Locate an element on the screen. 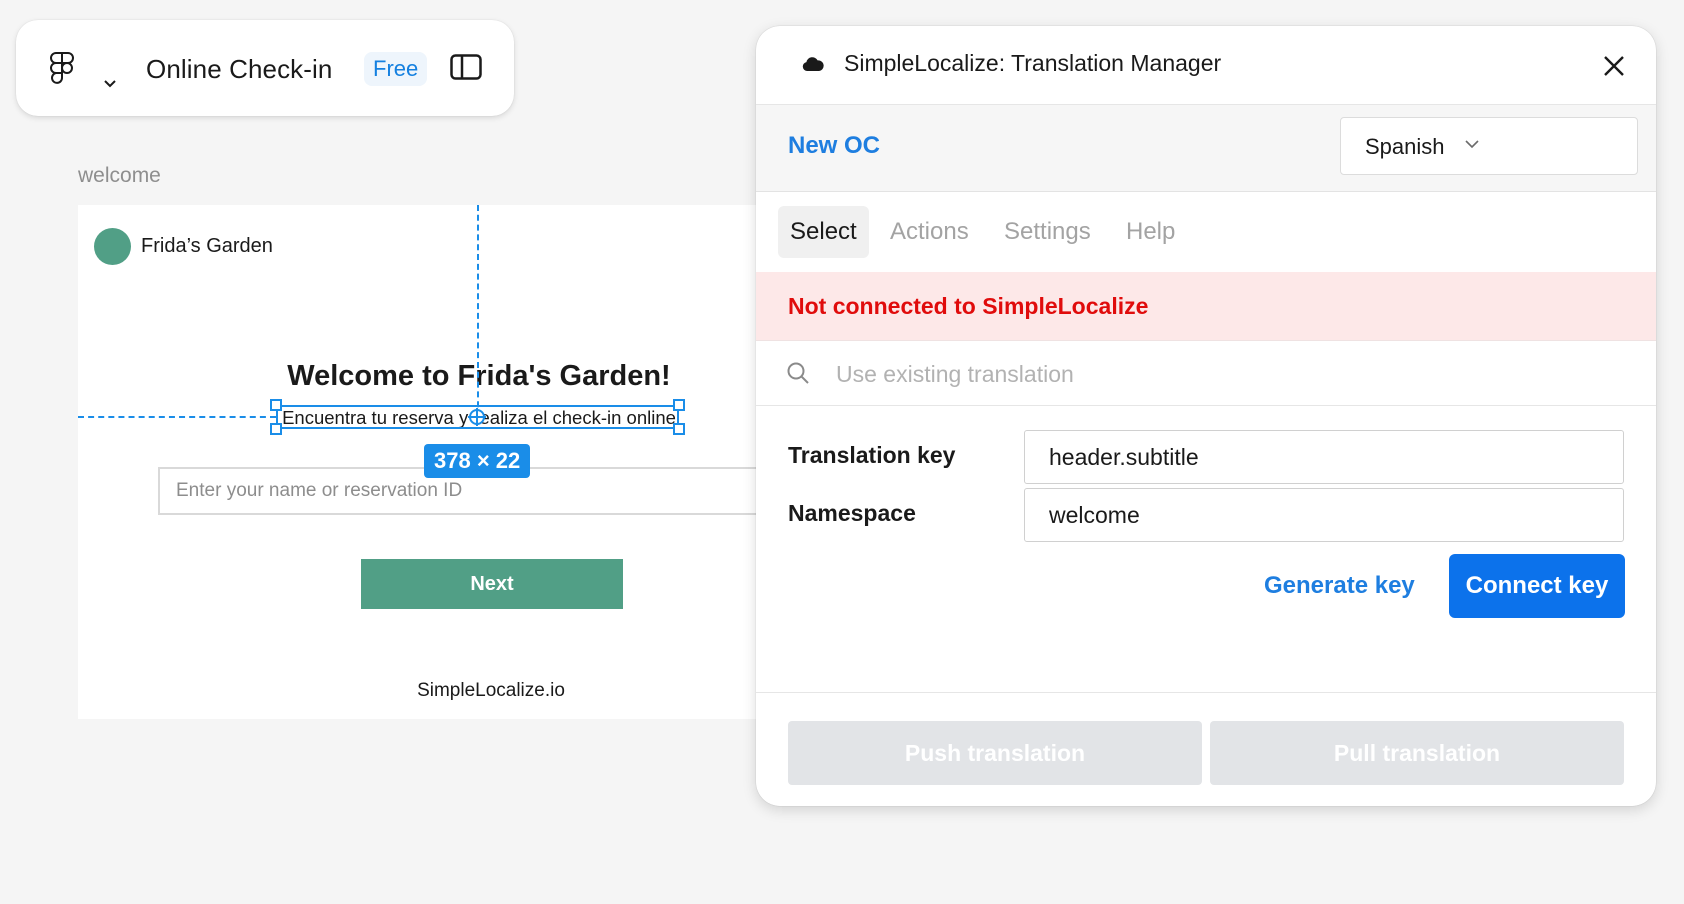 This screenshot has width=1684, height=904. plugin-tabs: Select Actions Settings Help is located at coordinates (1206, 232).